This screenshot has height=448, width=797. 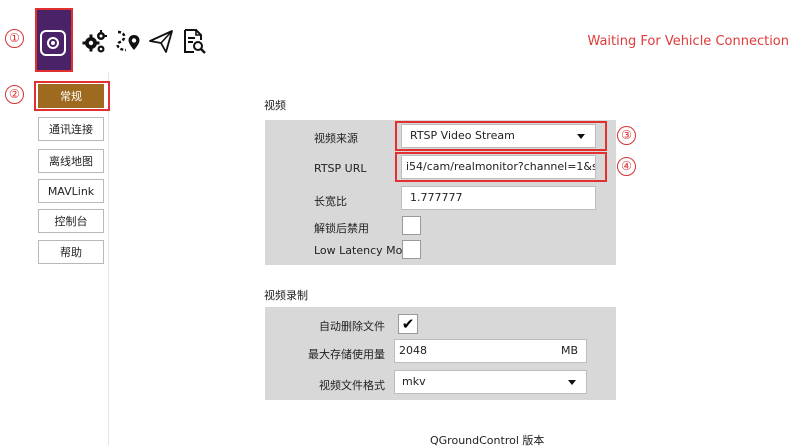 I want to click on sidebar-divider, so click(x=108, y=258).